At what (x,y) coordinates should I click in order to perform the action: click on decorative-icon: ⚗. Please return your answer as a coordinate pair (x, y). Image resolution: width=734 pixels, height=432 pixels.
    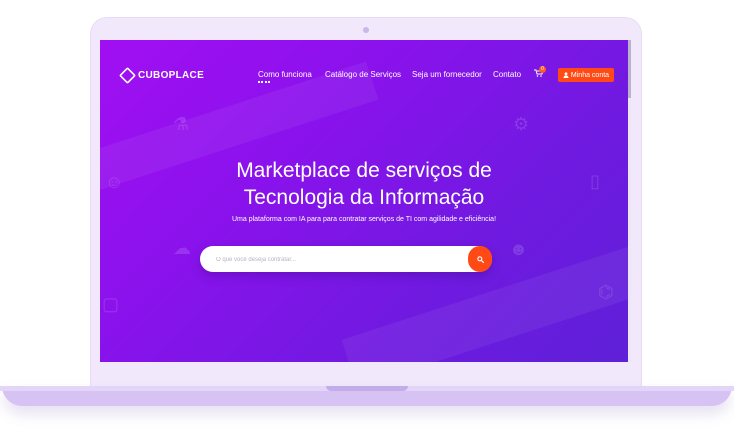
    Looking at the image, I should click on (181, 124).